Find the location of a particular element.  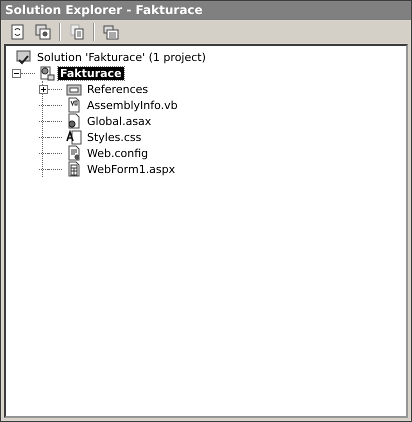

form-file-icon is located at coordinates (74, 169).